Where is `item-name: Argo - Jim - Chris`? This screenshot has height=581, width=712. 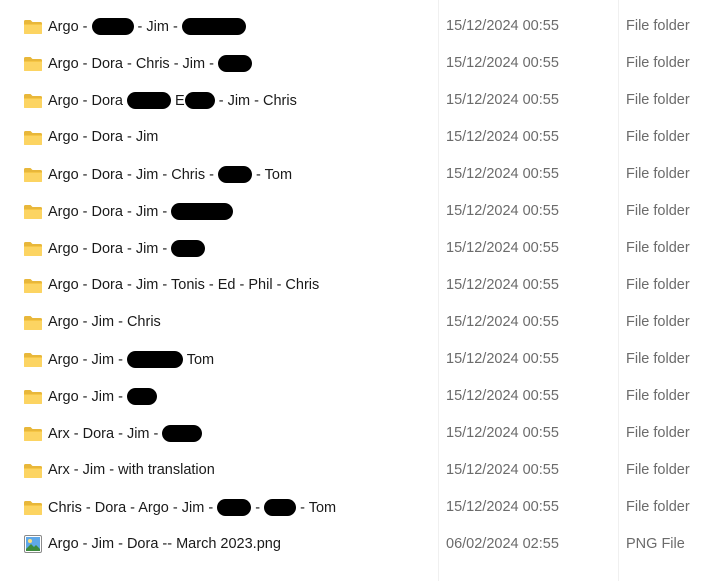 item-name: Argo - Jim - Chris is located at coordinates (104, 322).